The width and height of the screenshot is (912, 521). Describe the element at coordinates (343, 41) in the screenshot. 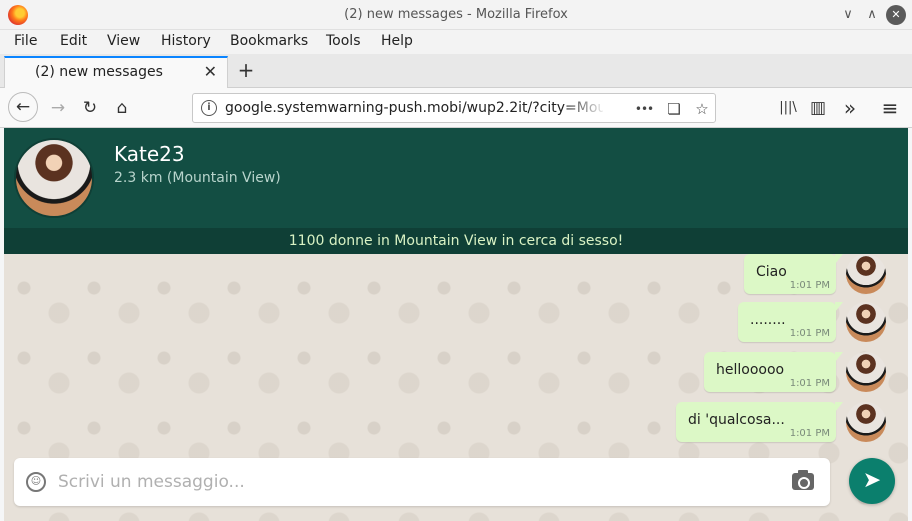

I see `menu-tools: Tools` at that location.